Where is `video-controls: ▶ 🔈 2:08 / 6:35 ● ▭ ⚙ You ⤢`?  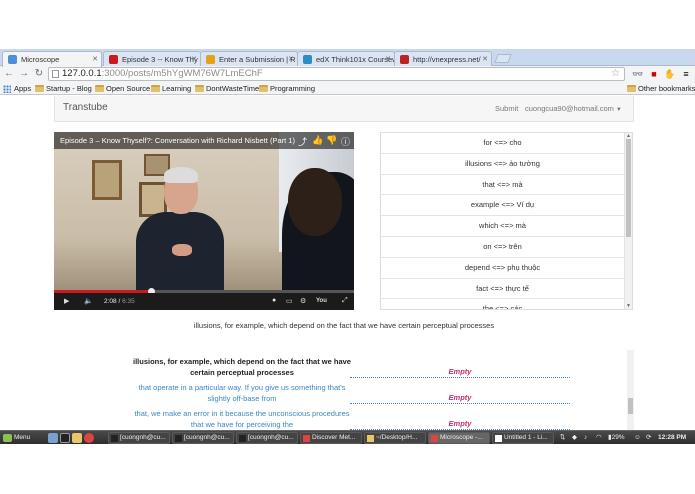 video-controls: ▶ 🔈 2:08 / 6:35 ● ▭ ⚙ You ⤢ is located at coordinates (204, 301).